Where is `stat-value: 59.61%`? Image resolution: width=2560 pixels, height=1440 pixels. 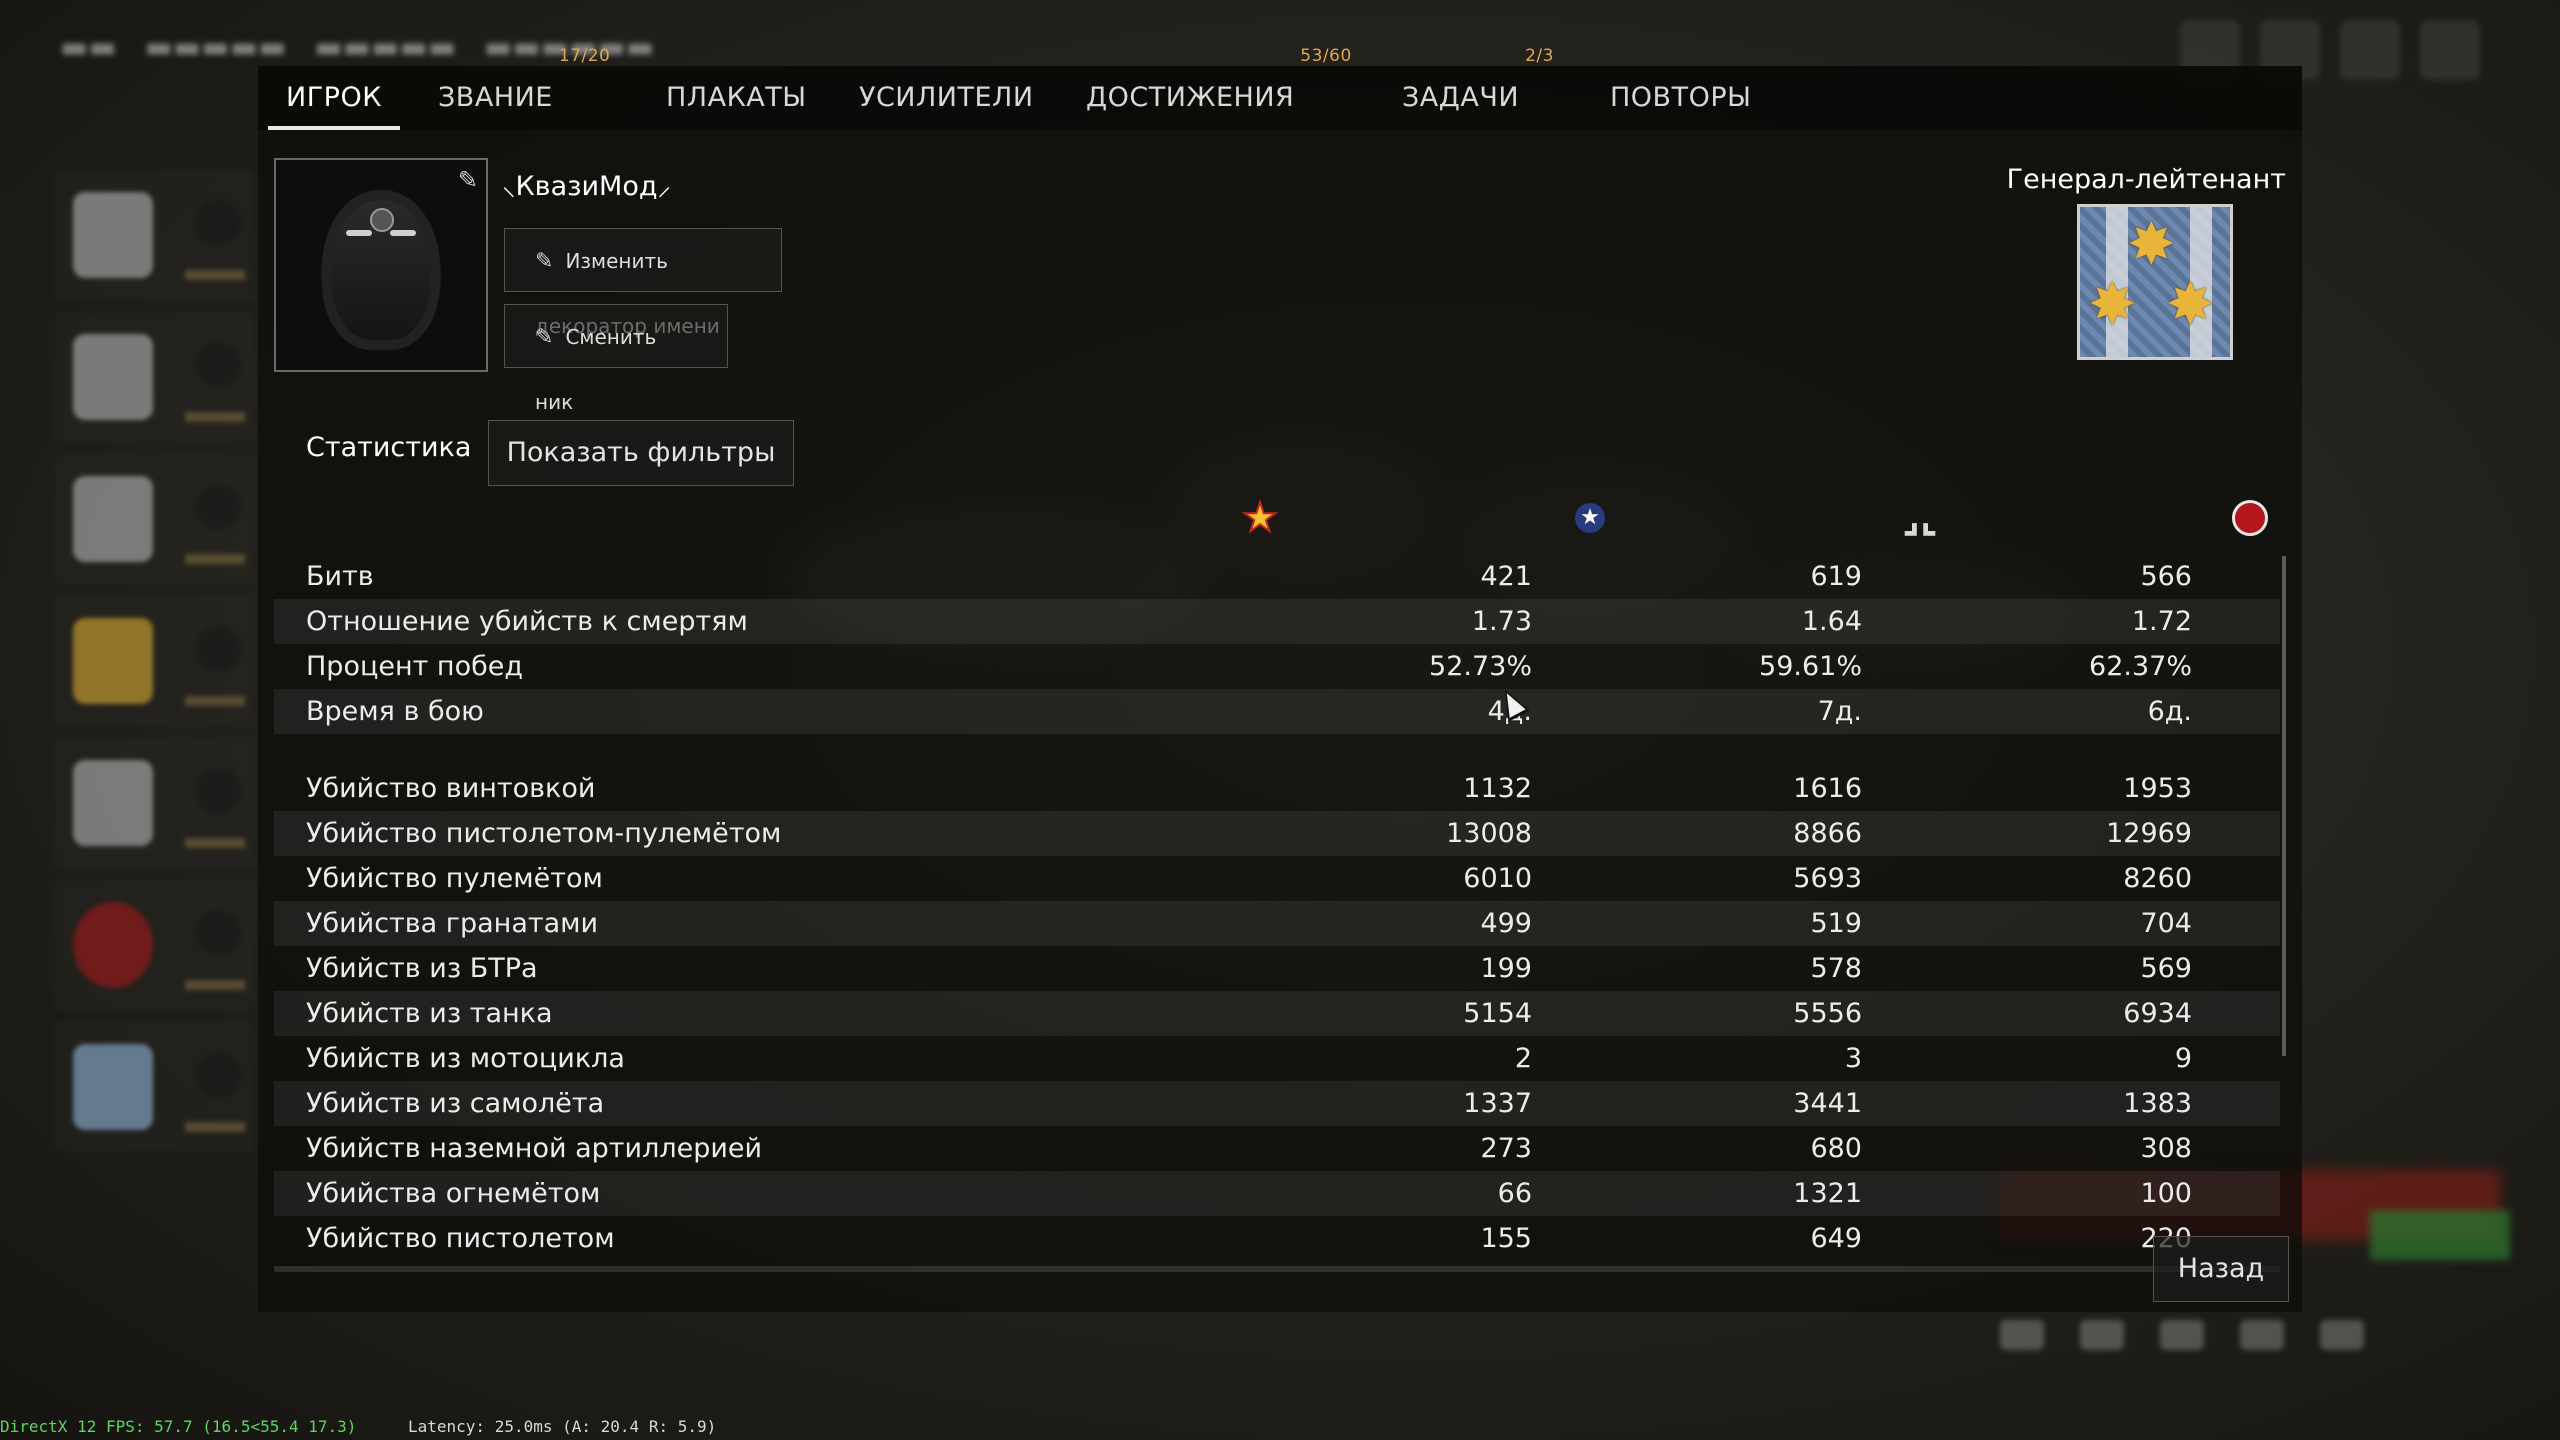
stat-value: 59.61% is located at coordinates (1810, 666).